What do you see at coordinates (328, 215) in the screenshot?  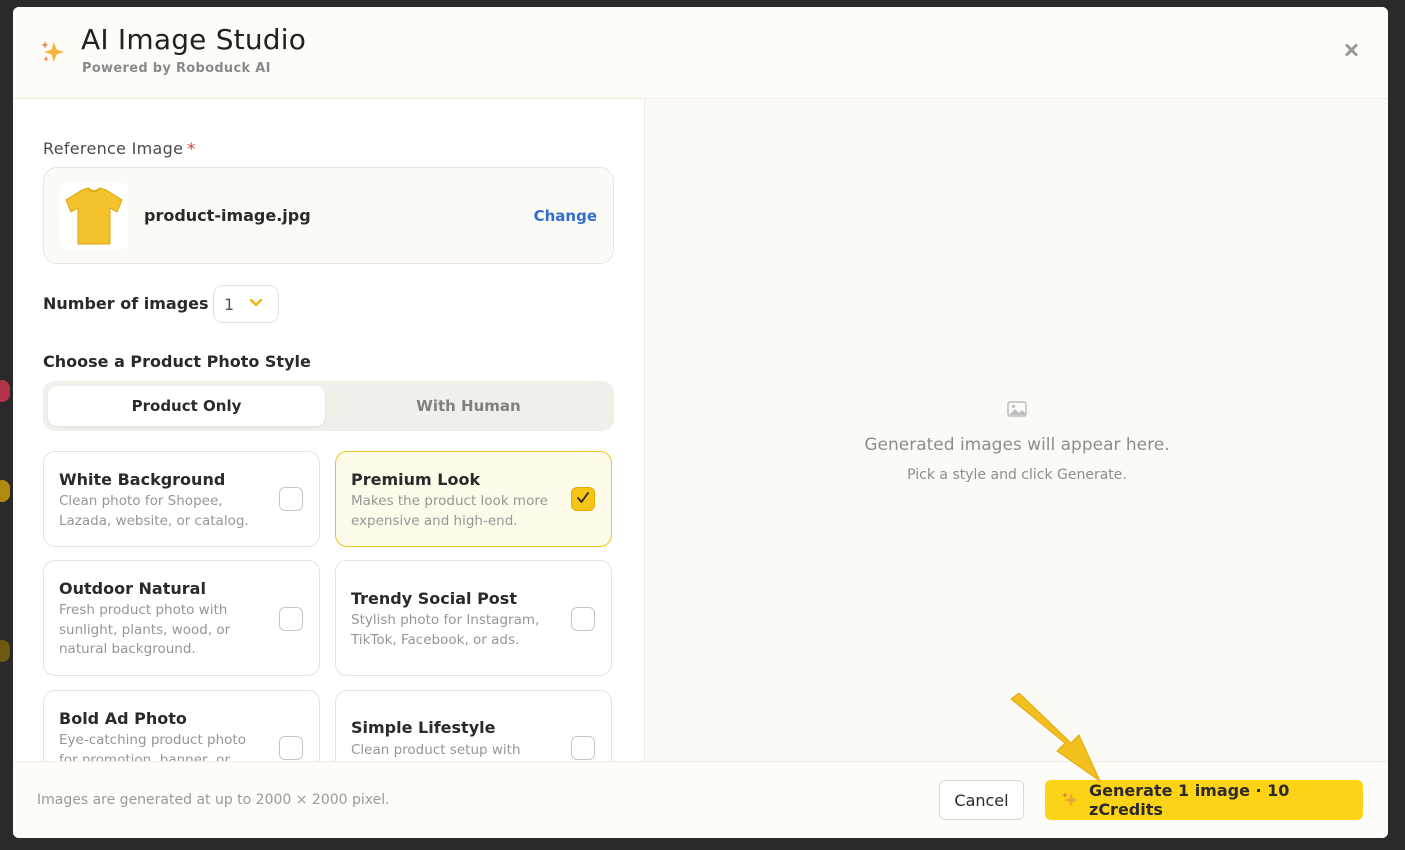 I see `reference-image-card: product-image.jpg Change` at bounding box center [328, 215].